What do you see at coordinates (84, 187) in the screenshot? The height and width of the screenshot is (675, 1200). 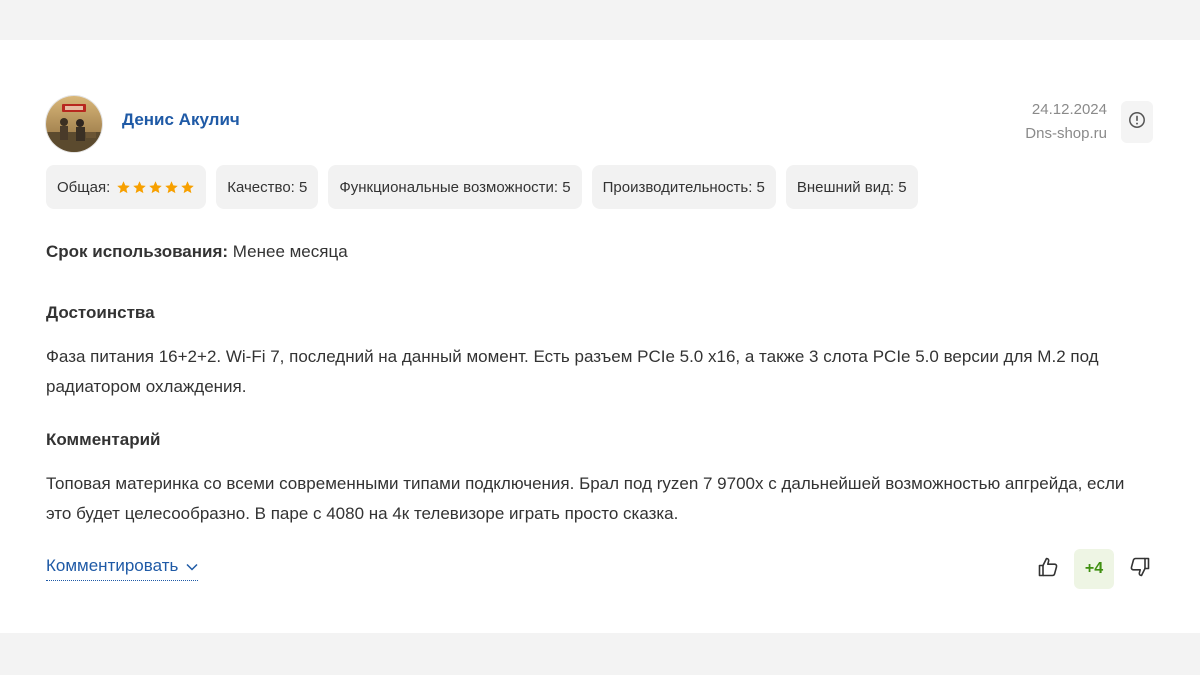 I see `rating-overall-label: Общая:` at bounding box center [84, 187].